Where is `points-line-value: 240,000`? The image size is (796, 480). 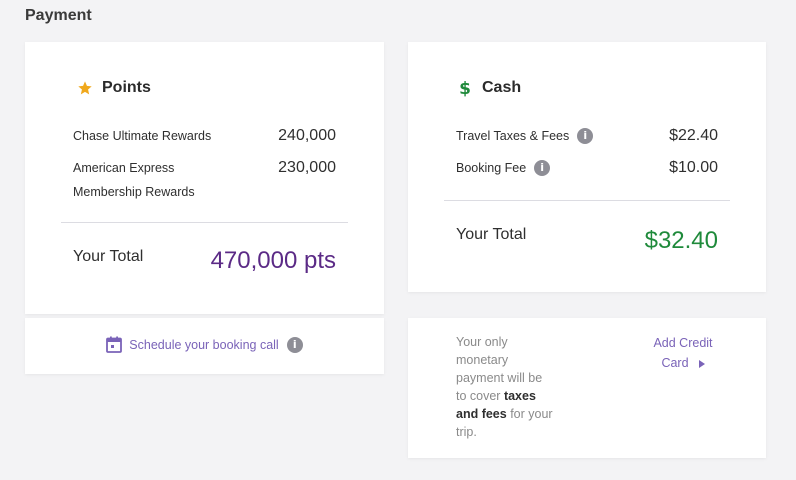
points-line-value: 240,000 is located at coordinates (307, 135).